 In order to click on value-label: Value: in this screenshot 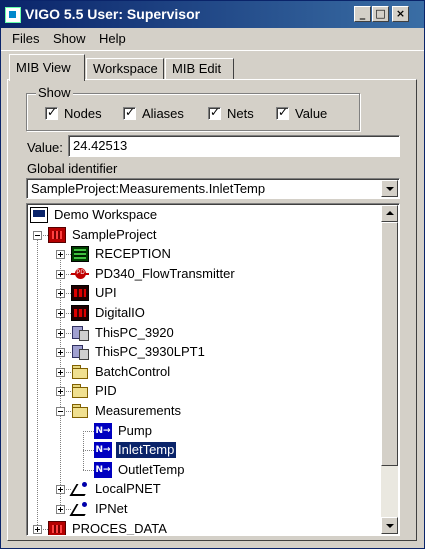, I will do `click(45, 147)`.